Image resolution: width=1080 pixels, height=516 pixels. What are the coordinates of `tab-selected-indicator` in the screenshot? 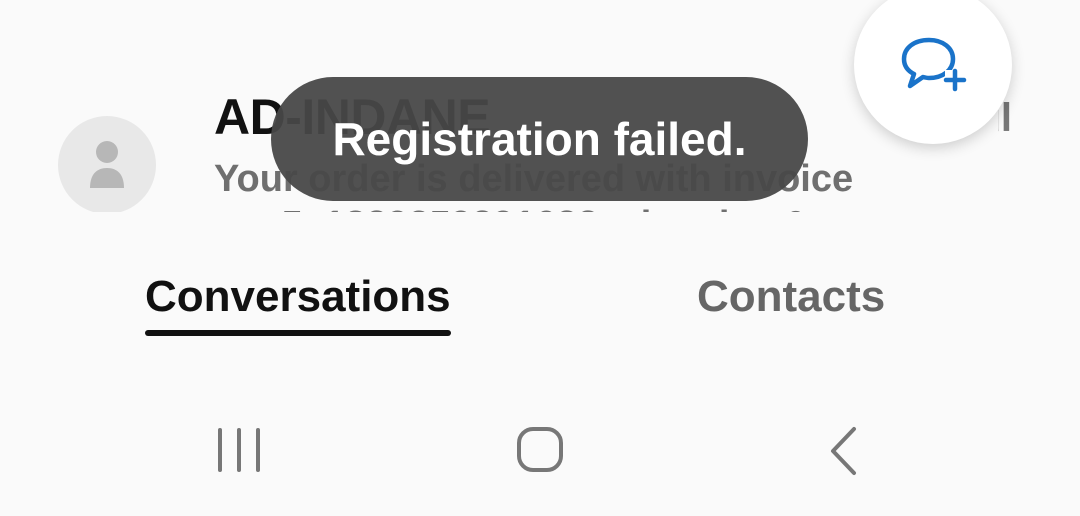 It's located at (298, 333).